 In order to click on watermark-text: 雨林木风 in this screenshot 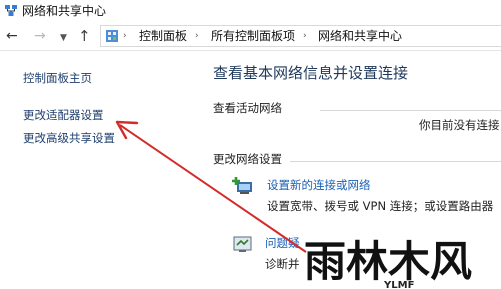, I will do `click(388, 261)`.